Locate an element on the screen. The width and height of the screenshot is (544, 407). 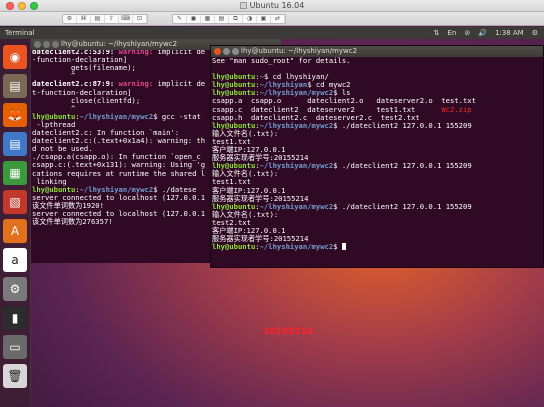
vm-toolbar-button: ◑ is located at coordinates (250, 19).